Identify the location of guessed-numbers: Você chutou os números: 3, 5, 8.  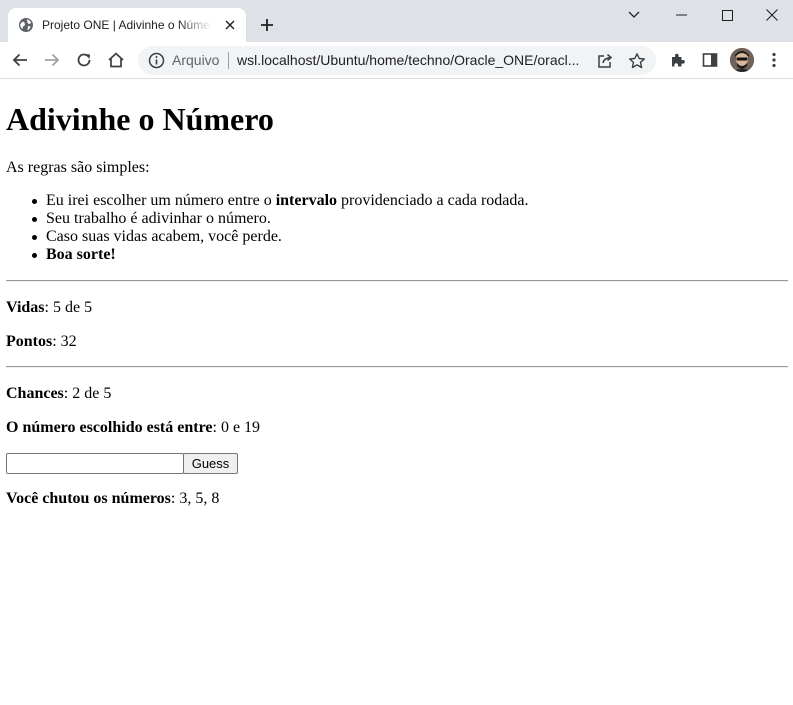
(112, 499).